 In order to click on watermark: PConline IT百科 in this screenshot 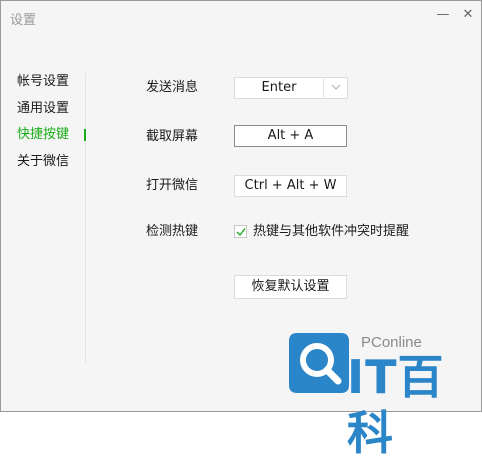, I will do `click(382, 391)`.